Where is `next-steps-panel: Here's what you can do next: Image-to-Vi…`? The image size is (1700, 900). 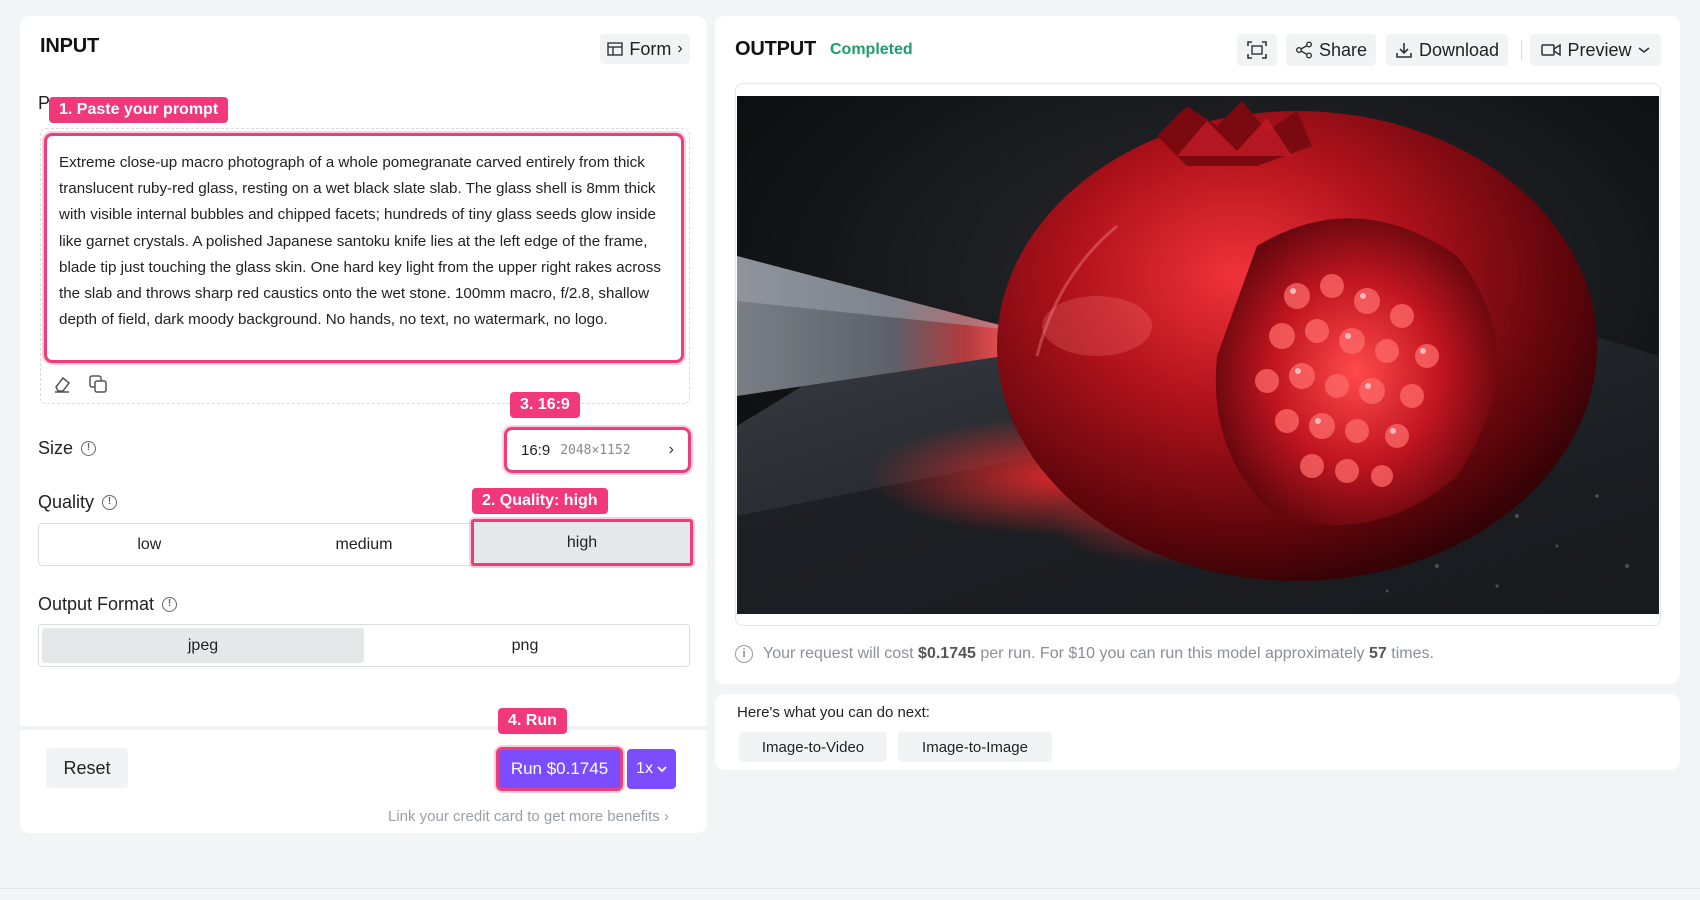
next-steps-panel: Here's what you can do next: Image-to-Vi… is located at coordinates (1197, 732).